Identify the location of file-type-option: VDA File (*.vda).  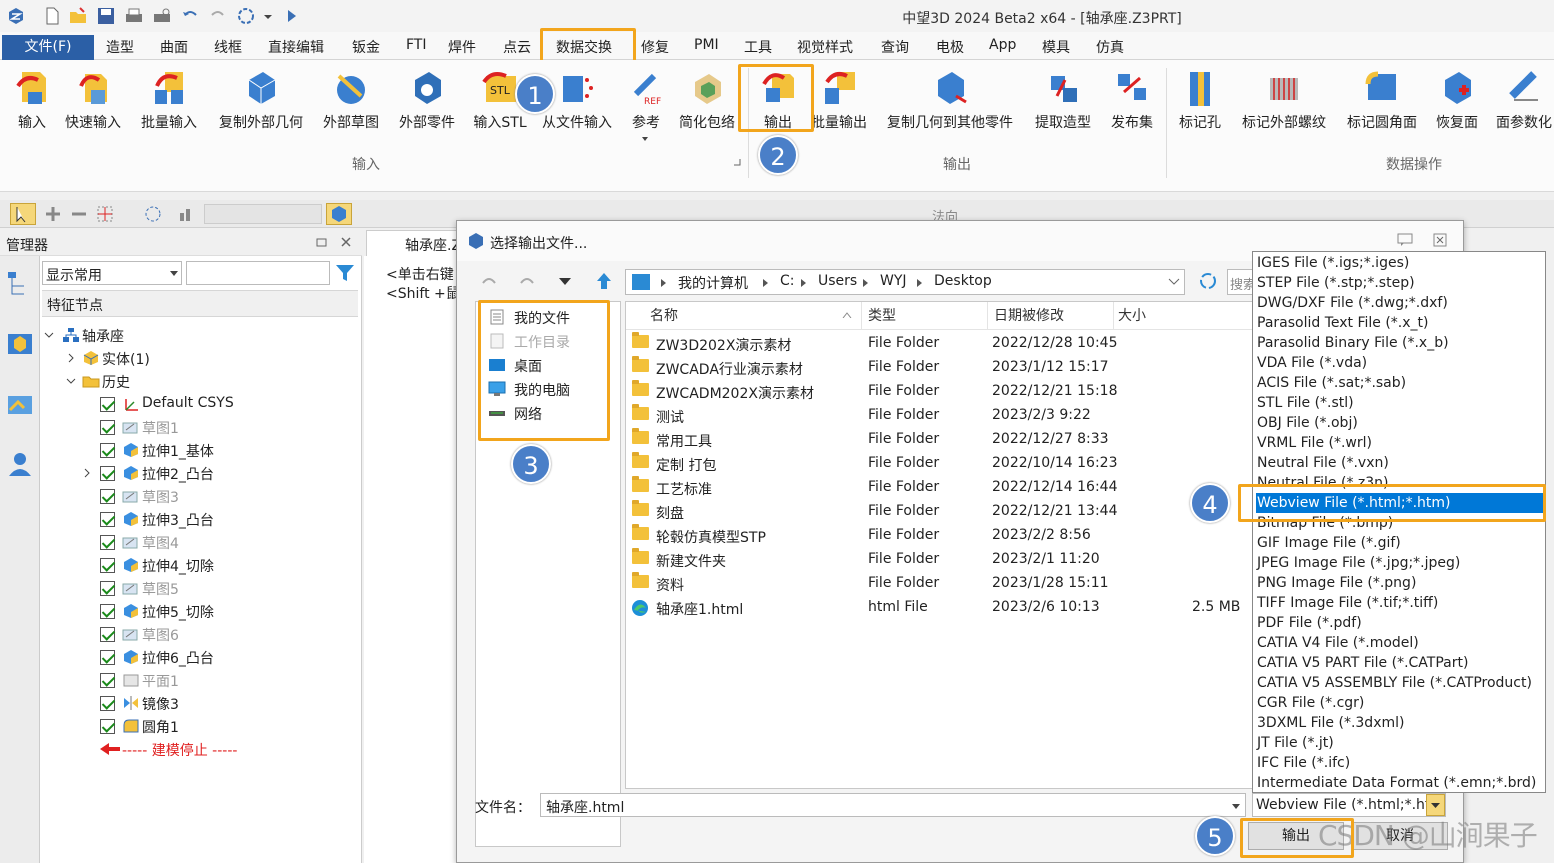
(1400, 363).